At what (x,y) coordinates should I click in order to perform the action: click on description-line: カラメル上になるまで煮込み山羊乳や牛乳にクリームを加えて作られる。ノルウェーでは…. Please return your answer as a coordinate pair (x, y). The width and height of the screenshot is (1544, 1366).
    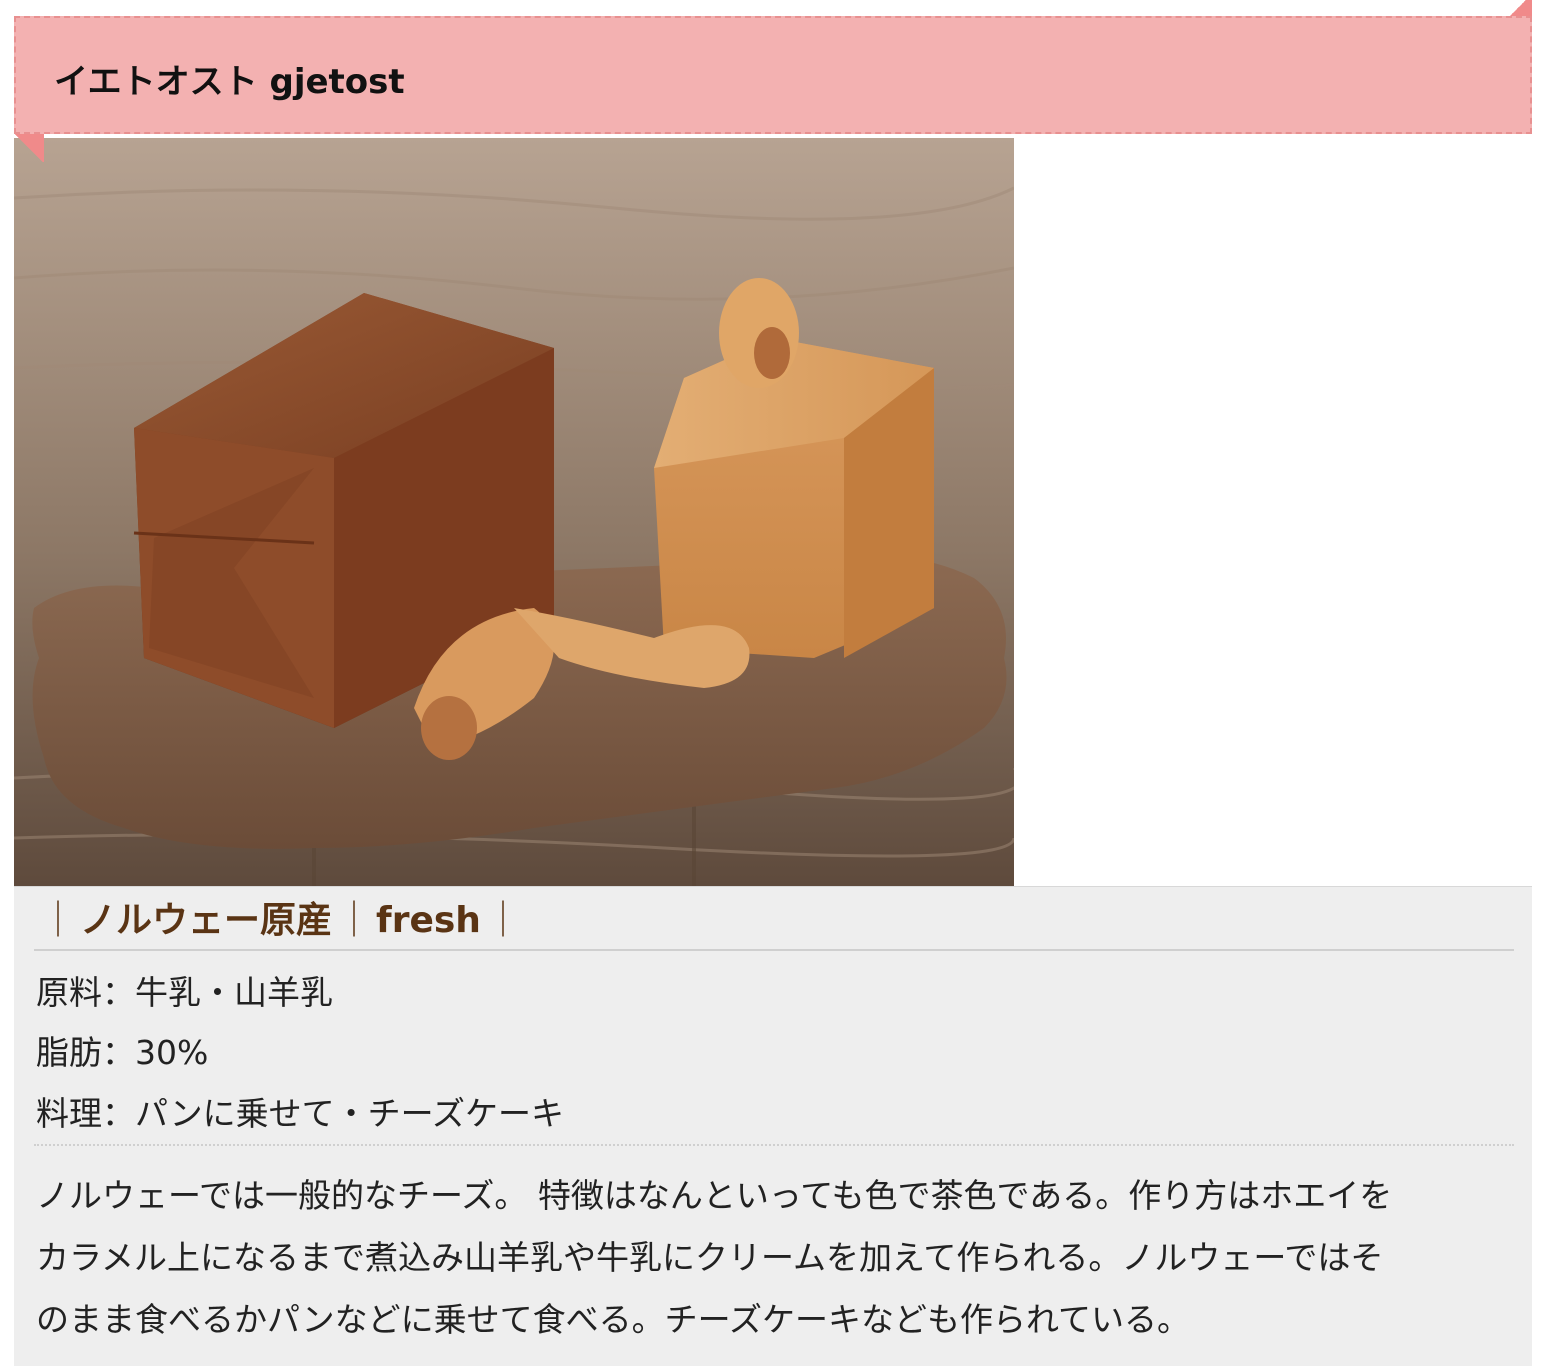
    Looking at the image, I should click on (710, 1257).